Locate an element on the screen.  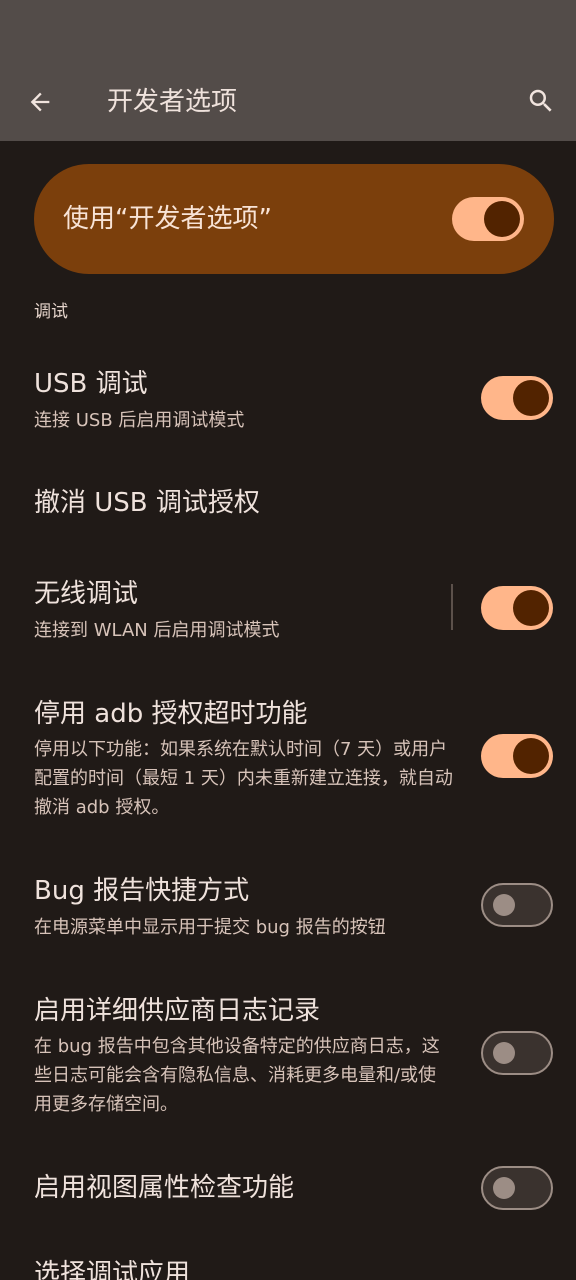
arrow-back-icon is located at coordinates (40, 102).